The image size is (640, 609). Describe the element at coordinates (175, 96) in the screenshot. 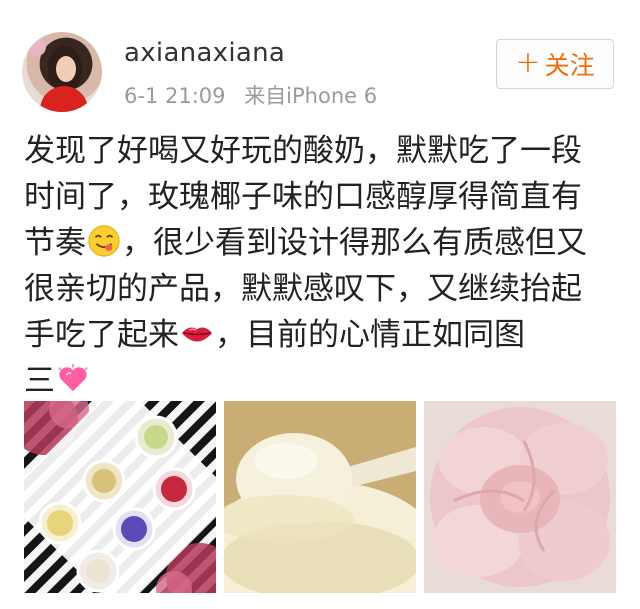

I see `post-time: 6-1 21:09` at that location.